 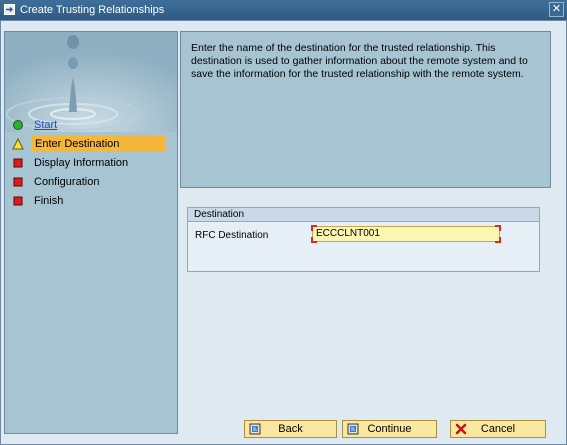 What do you see at coordinates (18, 125) in the screenshot?
I see `green-circle-icon` at bounding box center [18, 125].